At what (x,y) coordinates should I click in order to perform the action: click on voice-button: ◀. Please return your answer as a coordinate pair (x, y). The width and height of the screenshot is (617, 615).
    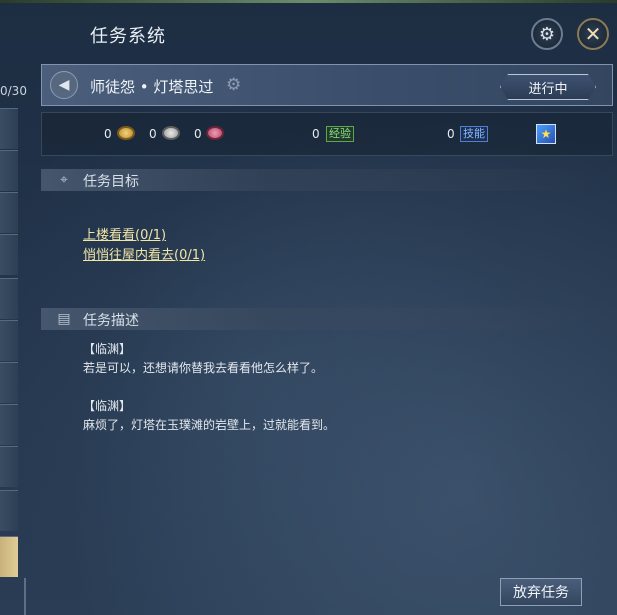
    Looking at the image, I should click on (64, 85).